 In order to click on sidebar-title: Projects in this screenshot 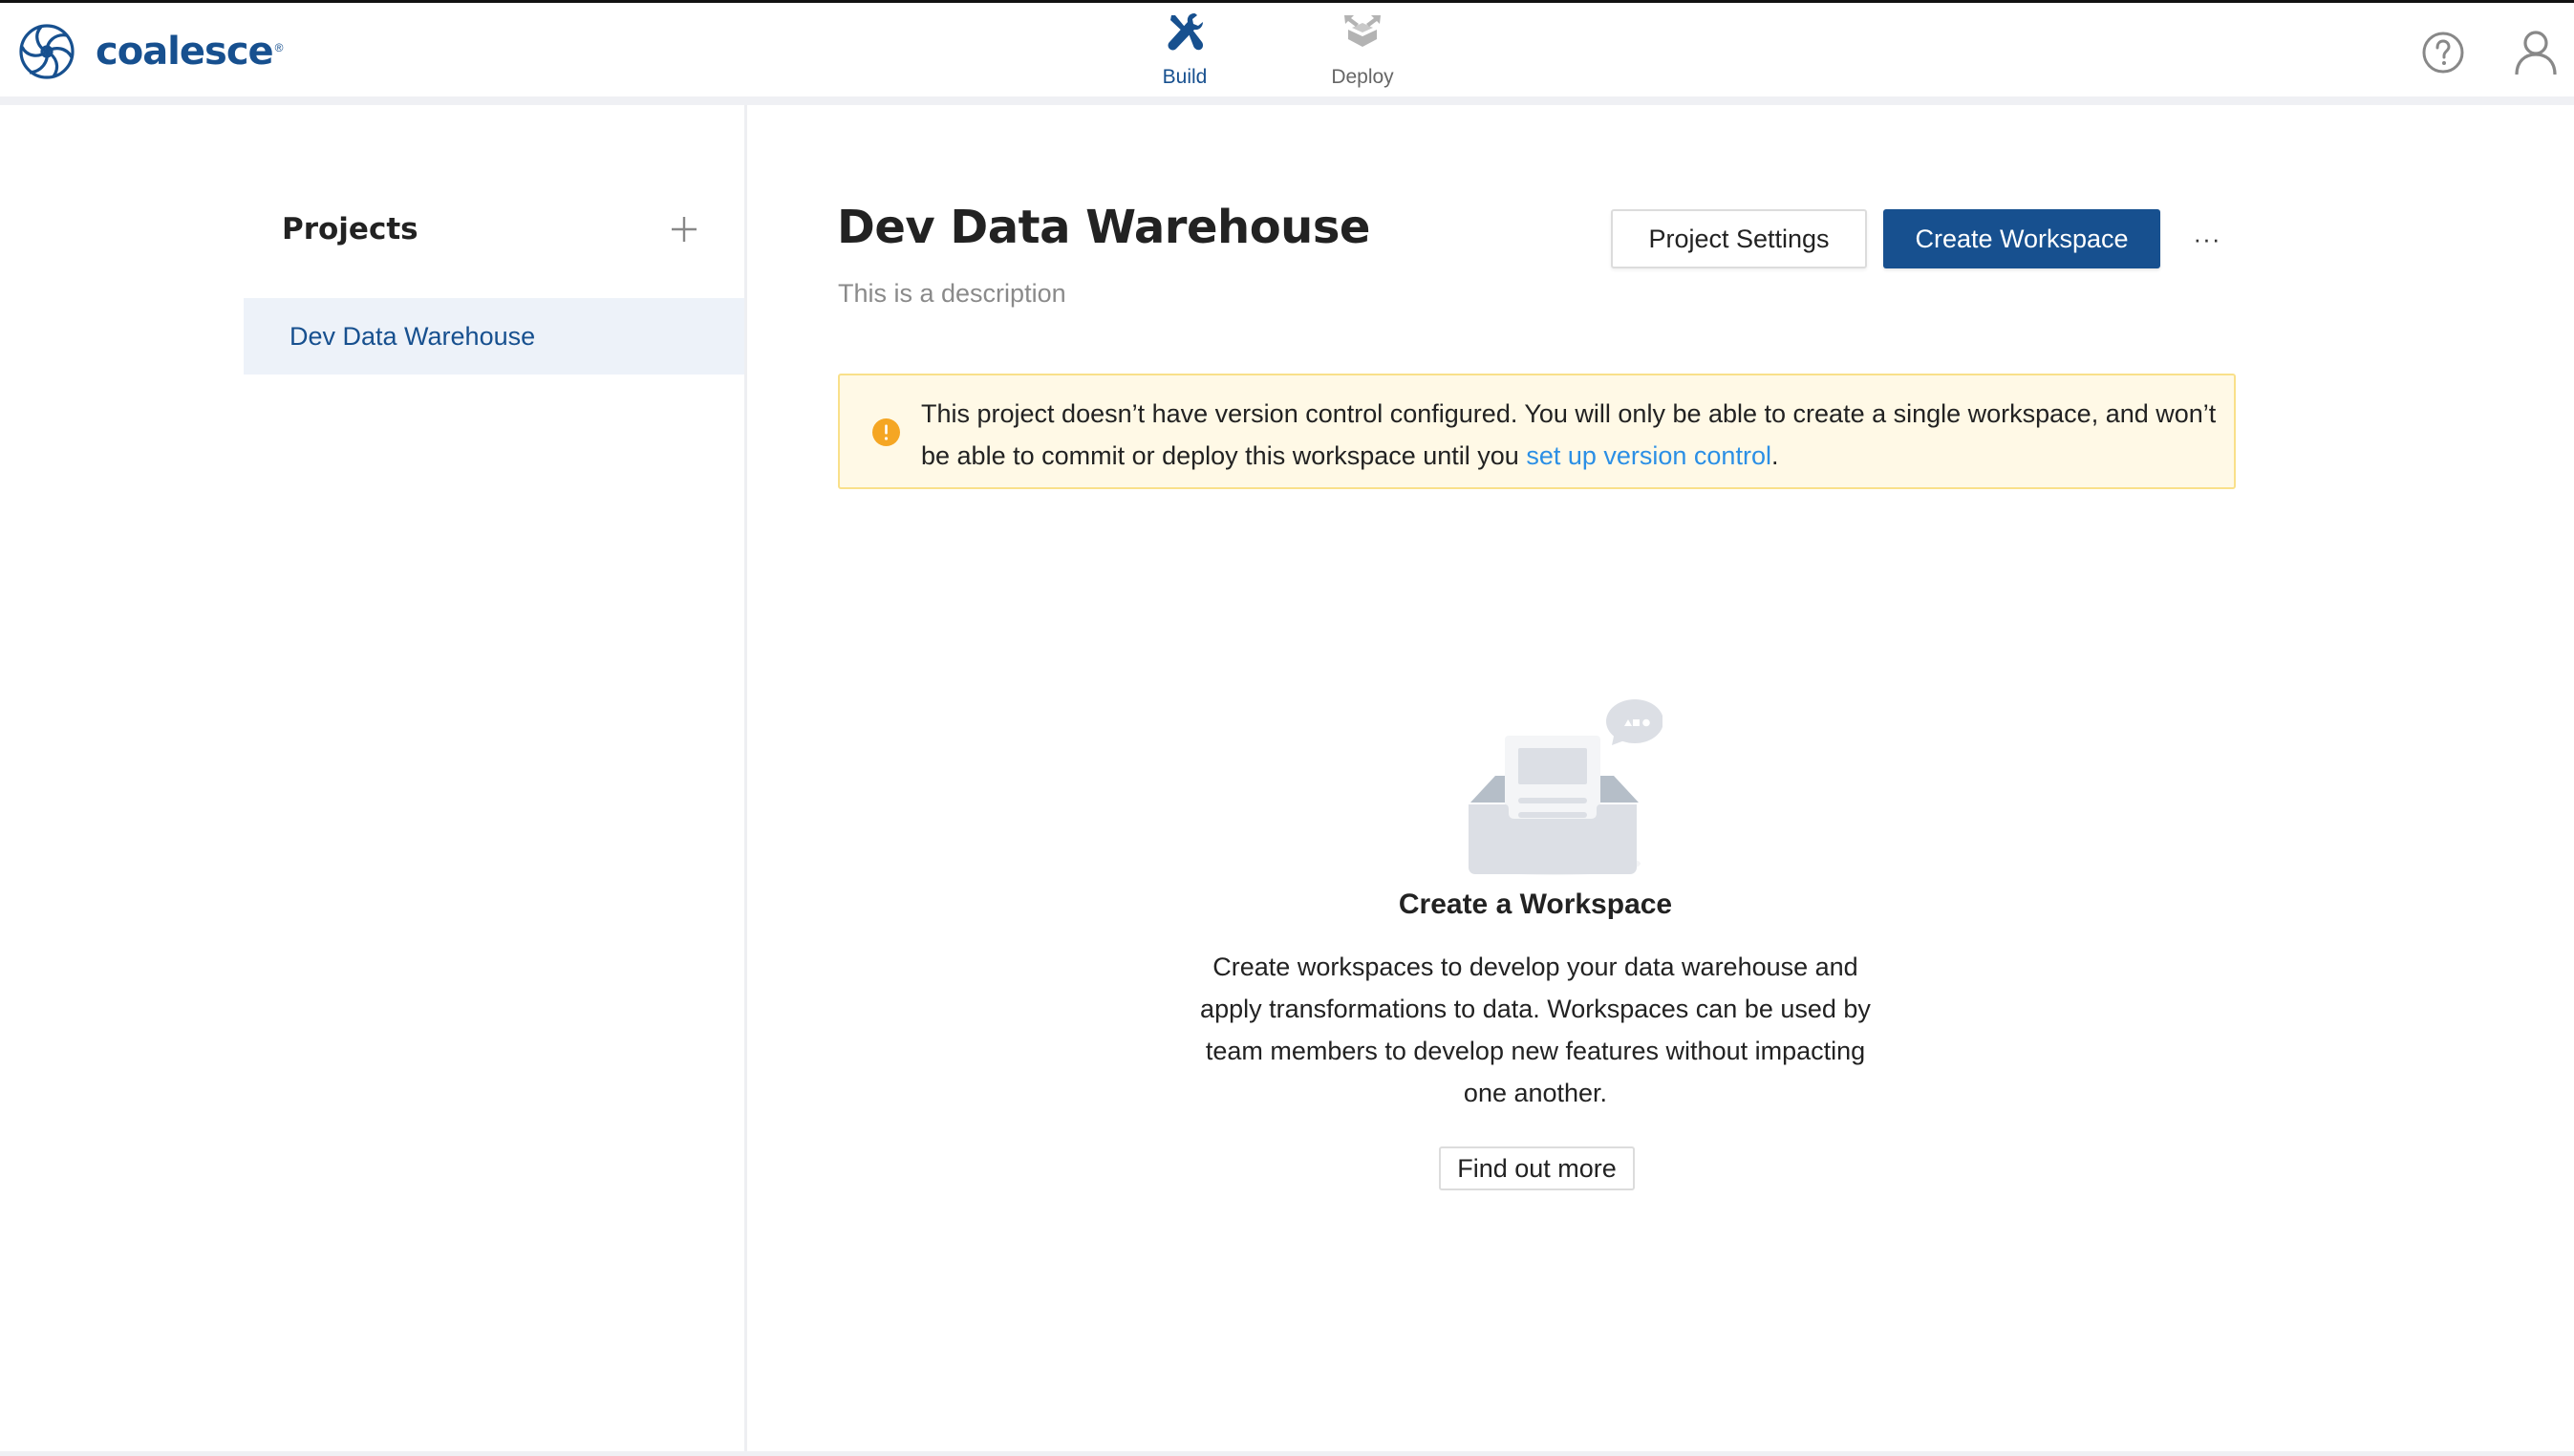, I will do `click(350, 229)`.